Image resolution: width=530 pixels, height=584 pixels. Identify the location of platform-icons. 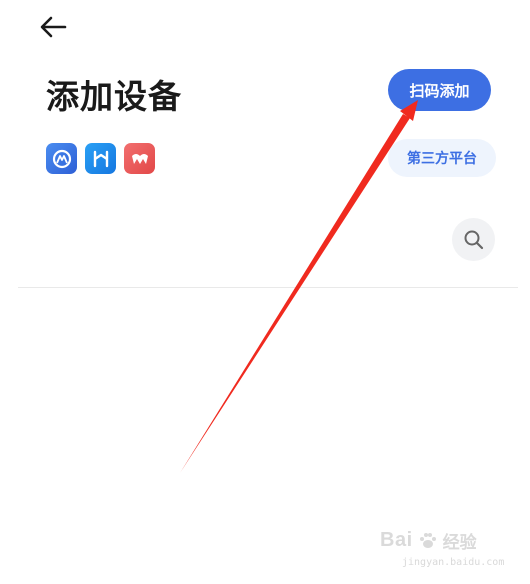
(100, 158).